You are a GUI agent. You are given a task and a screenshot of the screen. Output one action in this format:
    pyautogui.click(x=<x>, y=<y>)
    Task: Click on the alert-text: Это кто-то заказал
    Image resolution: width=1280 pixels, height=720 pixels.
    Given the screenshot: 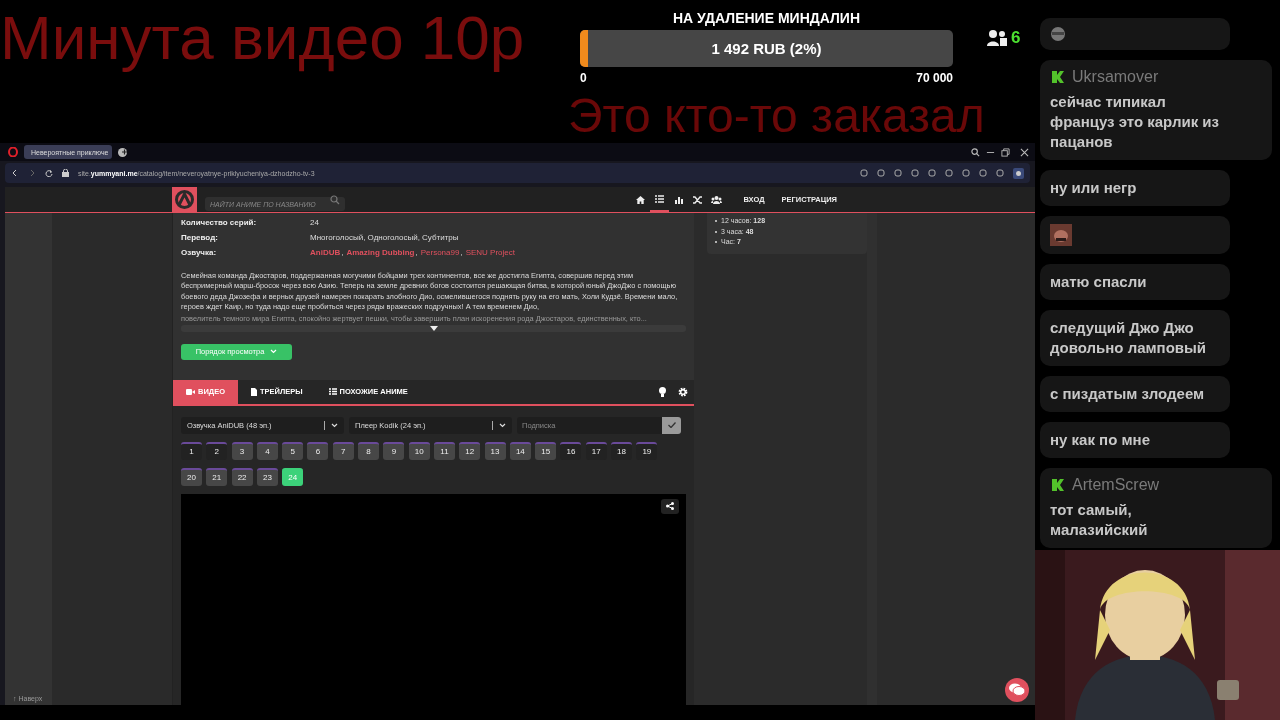 What is the action you would take?
    pyautogui.click(x=776, y=115)
    